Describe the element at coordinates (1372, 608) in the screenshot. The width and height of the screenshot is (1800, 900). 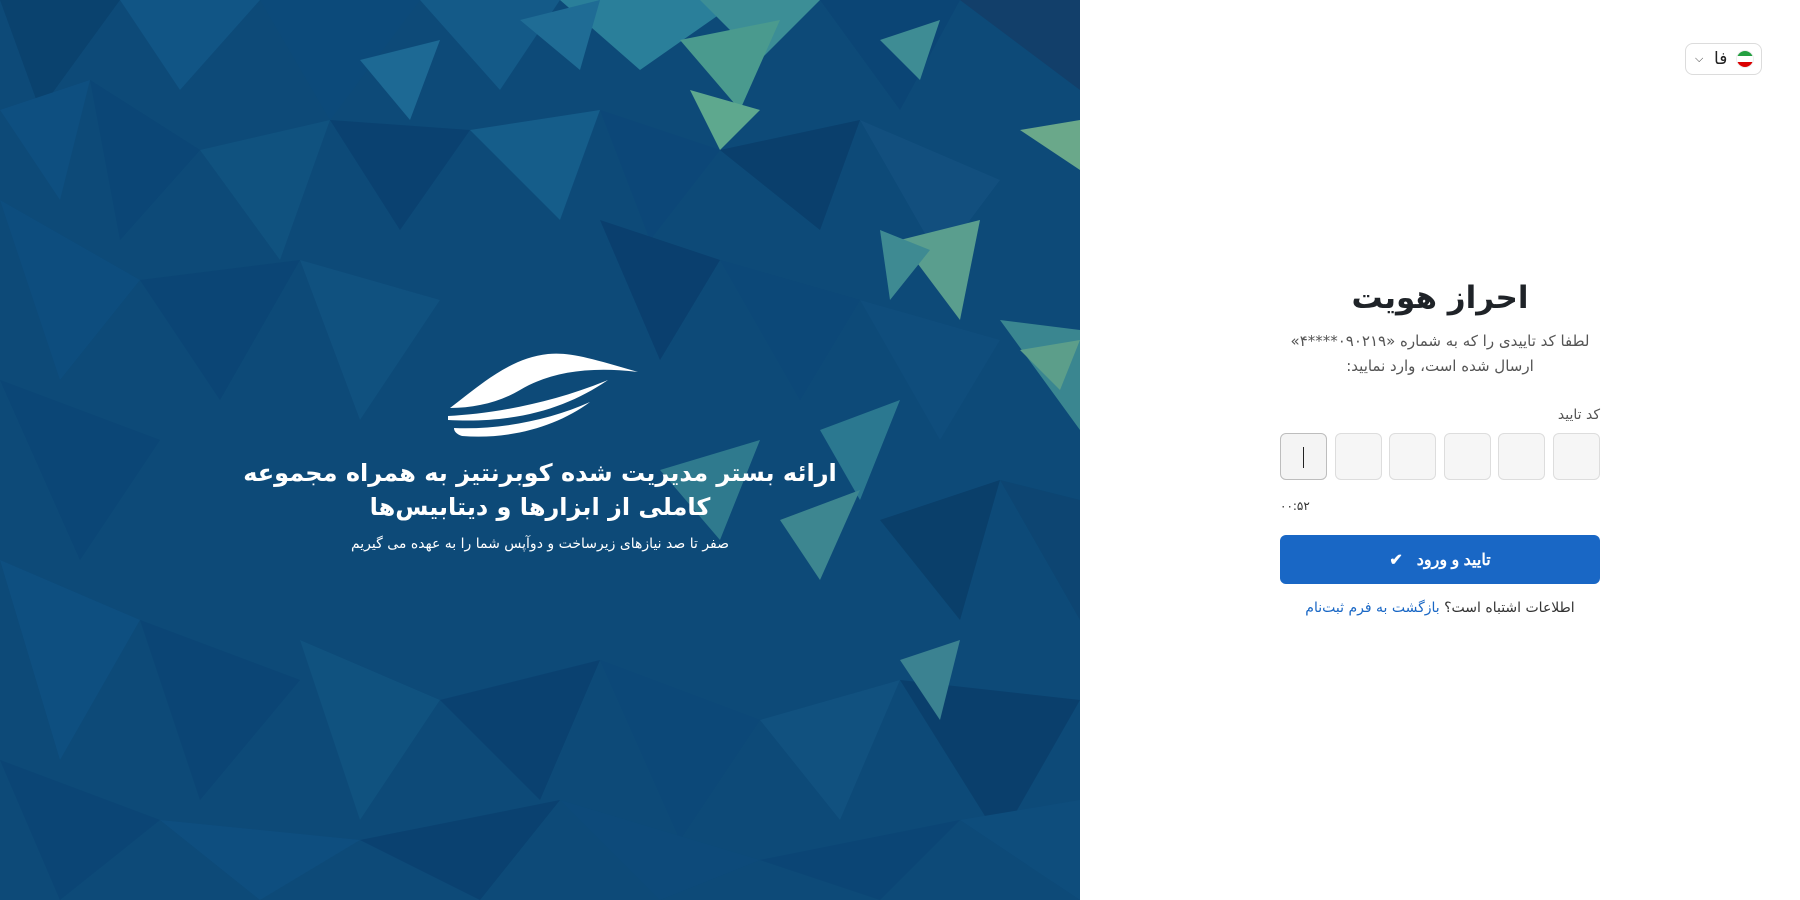
I see `back-to-register-link: بازگشت به فرم ثبت‌نام` at that location.